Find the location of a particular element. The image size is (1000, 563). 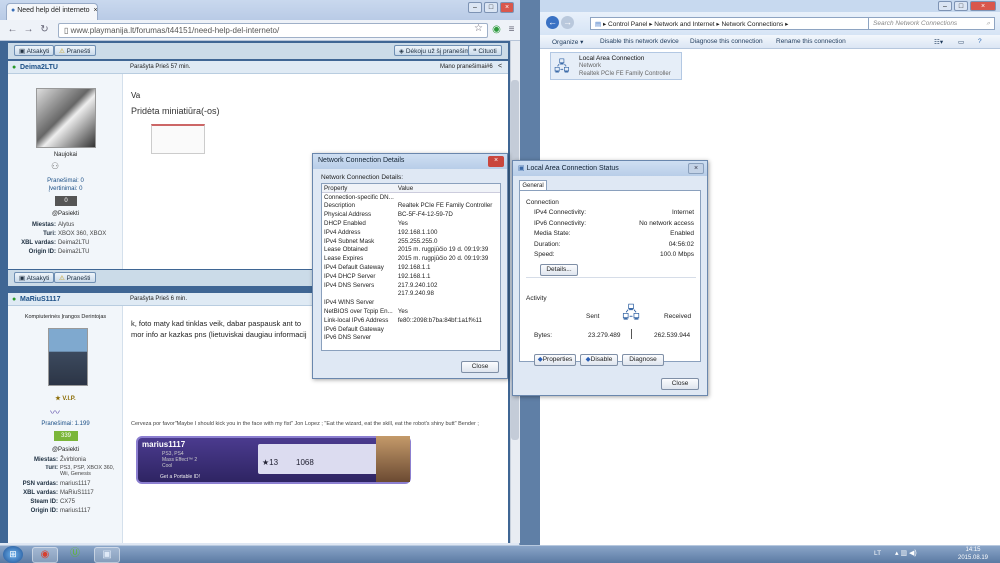

browser-tab: ● Need help dėl interneto × is located at coordinates (52, 11).